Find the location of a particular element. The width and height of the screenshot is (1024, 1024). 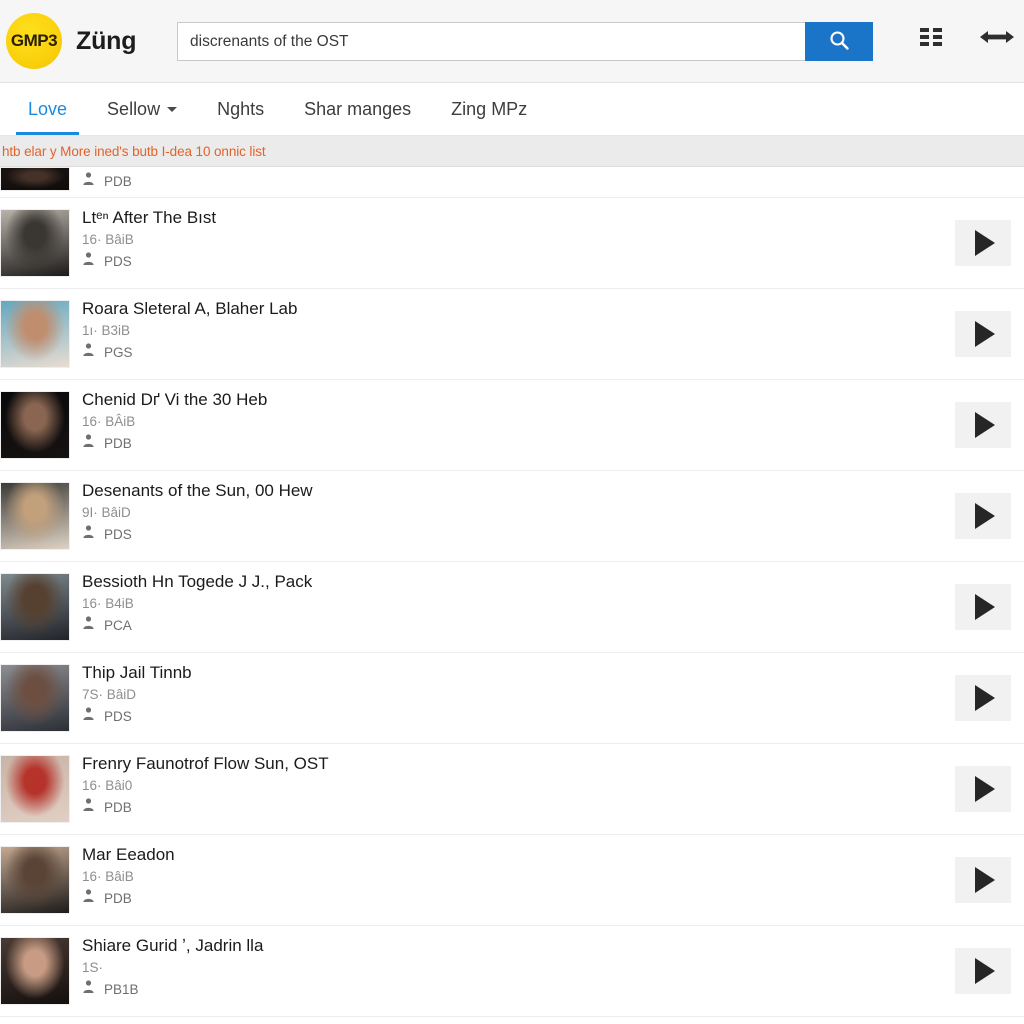

nav-tab-label-0: Love is located at coordinates (48, 108).